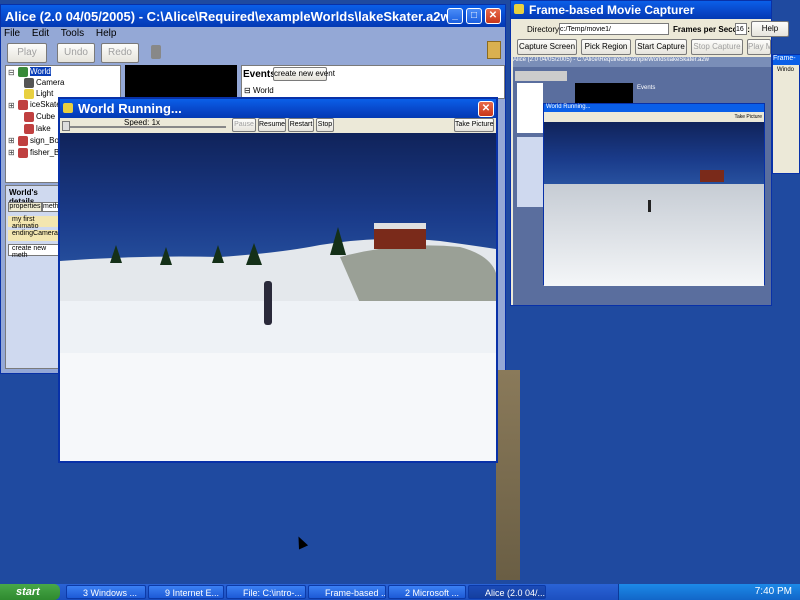 This screenshot has width=800, height=600. I want to click on side-window-title: Frame-, so click(786, 60).